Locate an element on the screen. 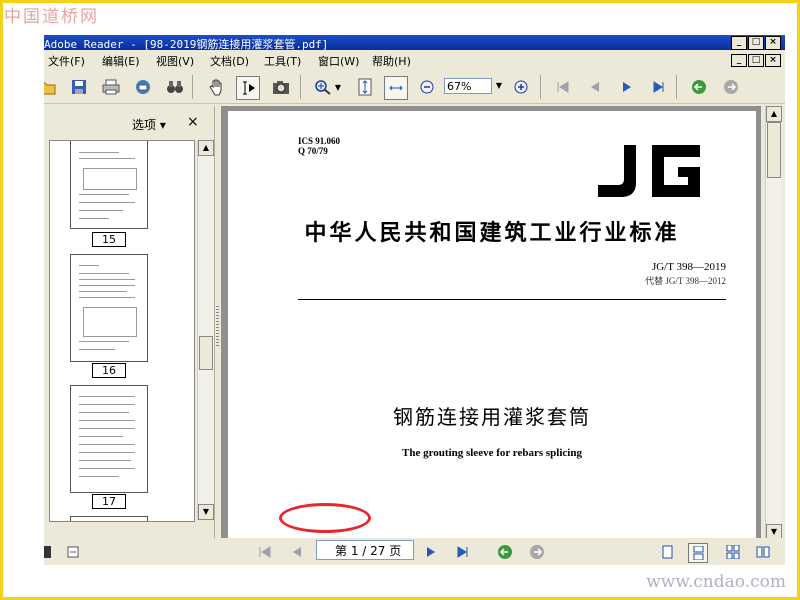 This screenshot has width=800, height=600. zoom-out-icon is located at coordinates (427, 87).